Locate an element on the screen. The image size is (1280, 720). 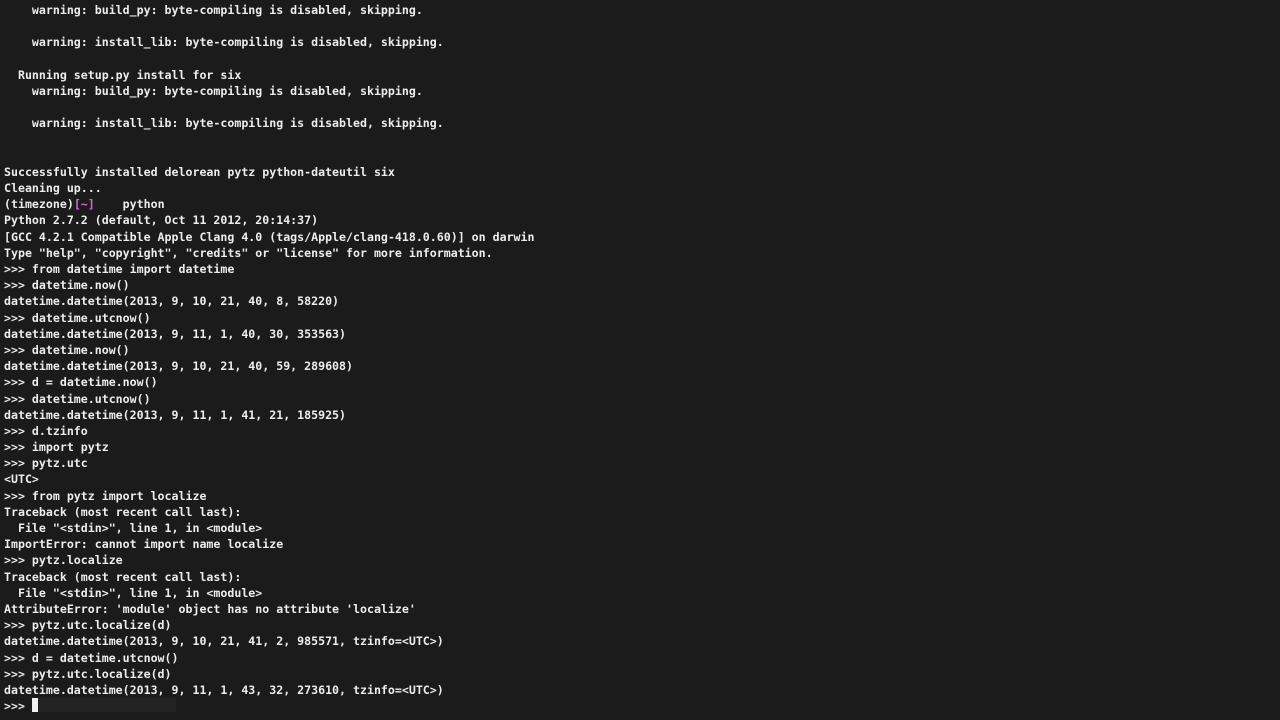
shell-prompt-env: (timezone) is located at coordinates (39, 204).